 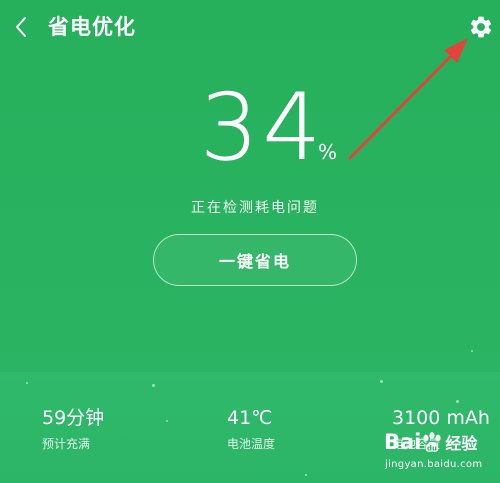 I want to click on chevron-left-icon, so click(x=21, y=27).